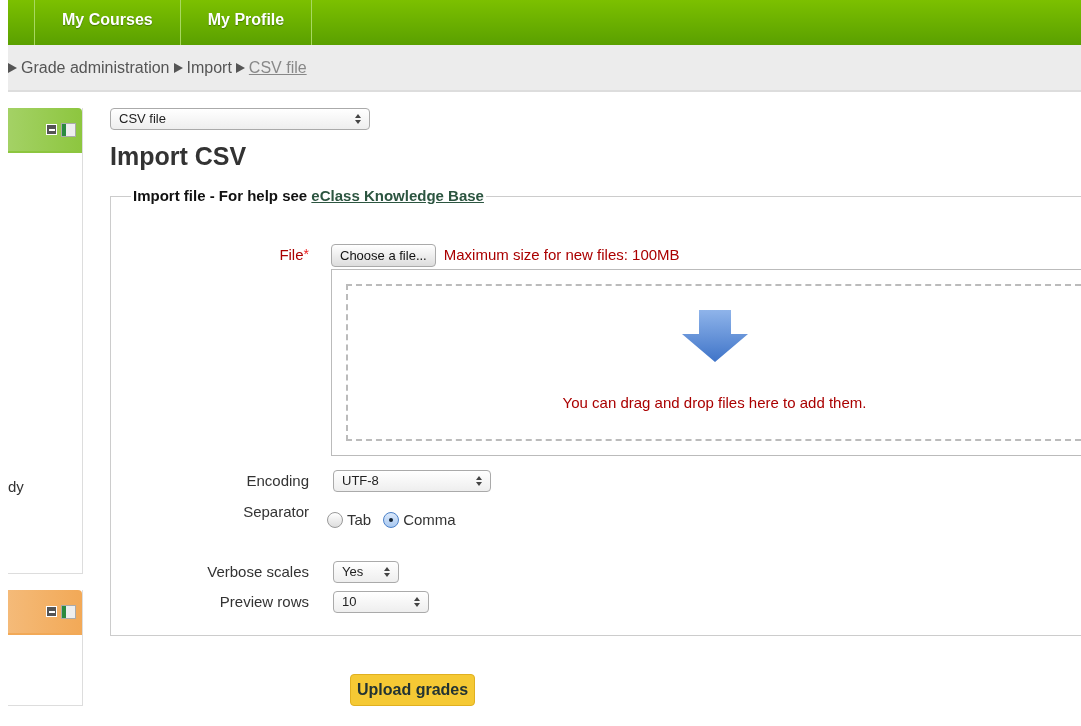  Describe the element at coordinates (276, 511) in the screenshot. I see `field-label: Separator` at that location.